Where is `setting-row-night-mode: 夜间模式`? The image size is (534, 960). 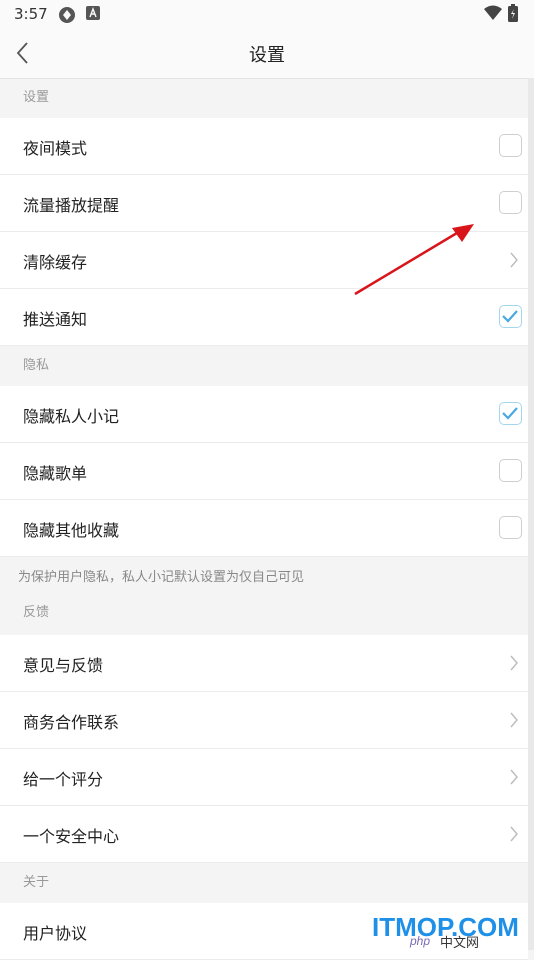 setting-row-night-mode: 夜间模式 is located at coordinates (264, 146).